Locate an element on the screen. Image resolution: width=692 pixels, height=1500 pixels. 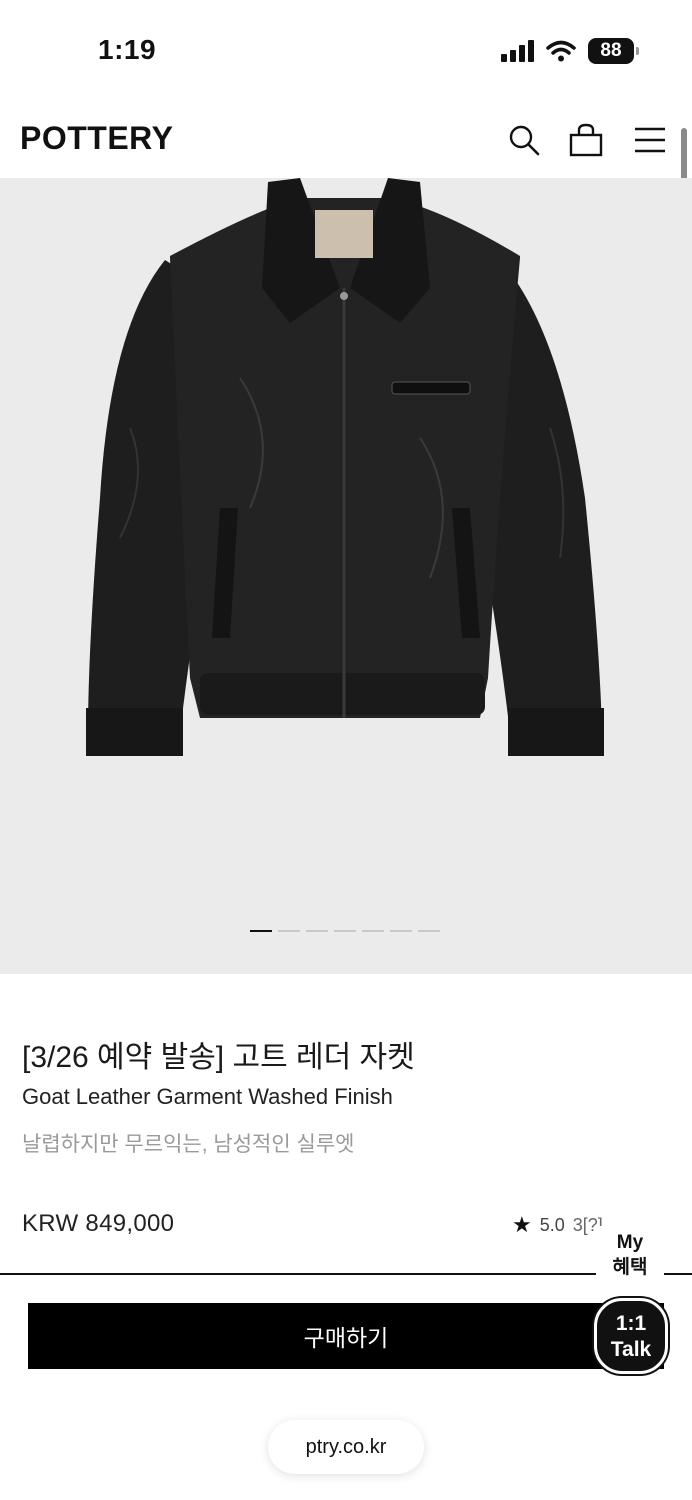
star-icon: ★ is located at coordinates (522, 1224).